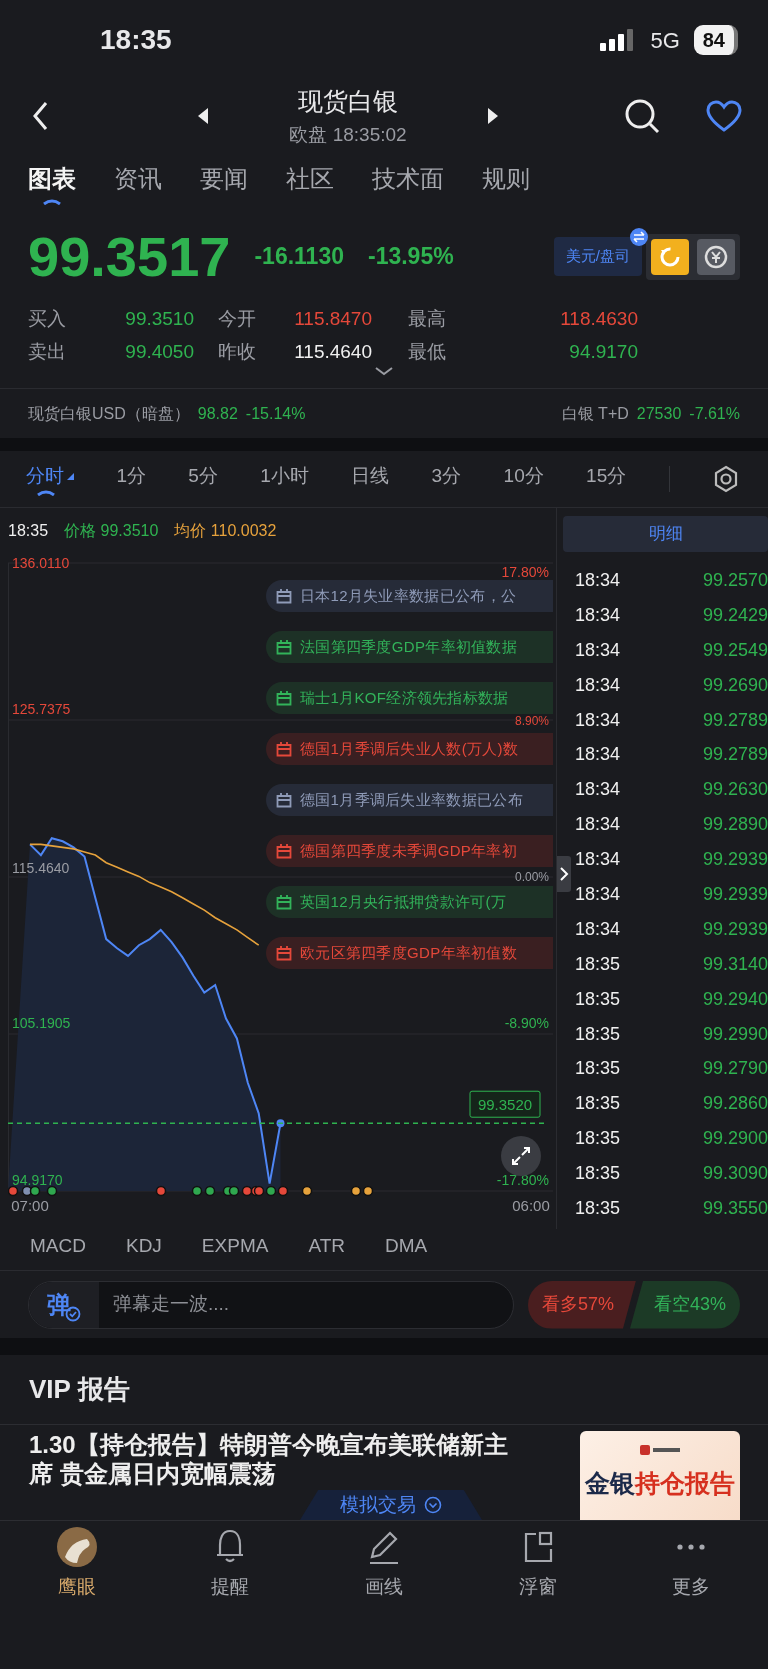 This screenshot has height=1669, width=768. What do you see at coordinates (41, 563) in the screenshot?
I see `axis-label: 136.0110` at bounding box center [41, 563].